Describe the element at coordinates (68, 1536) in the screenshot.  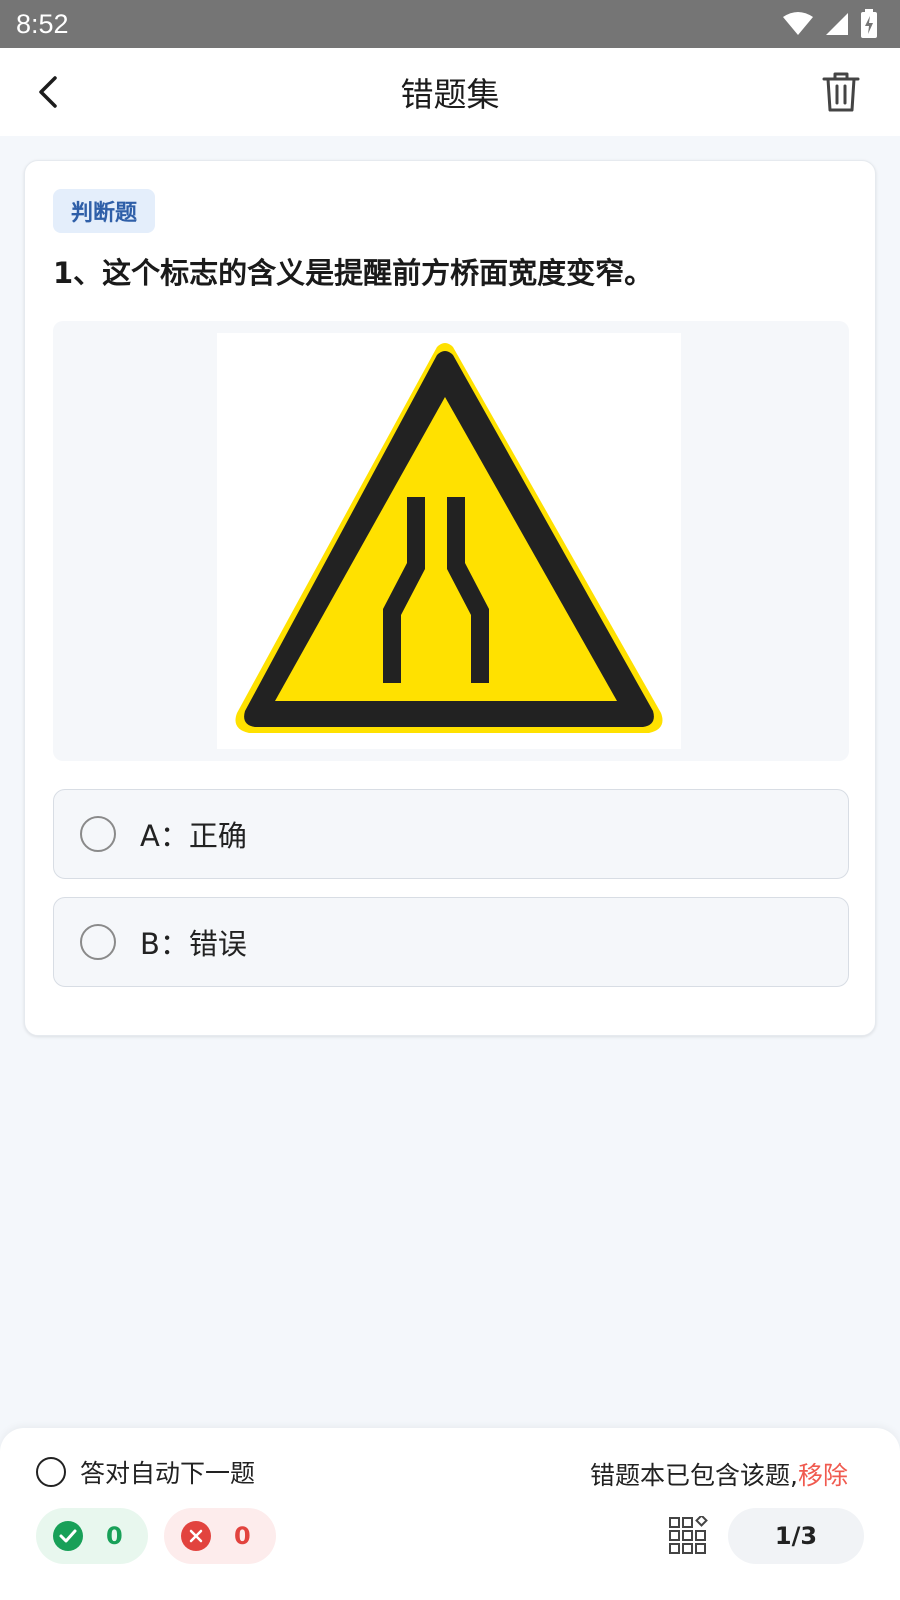
I see `check-circle-icon` at that location.